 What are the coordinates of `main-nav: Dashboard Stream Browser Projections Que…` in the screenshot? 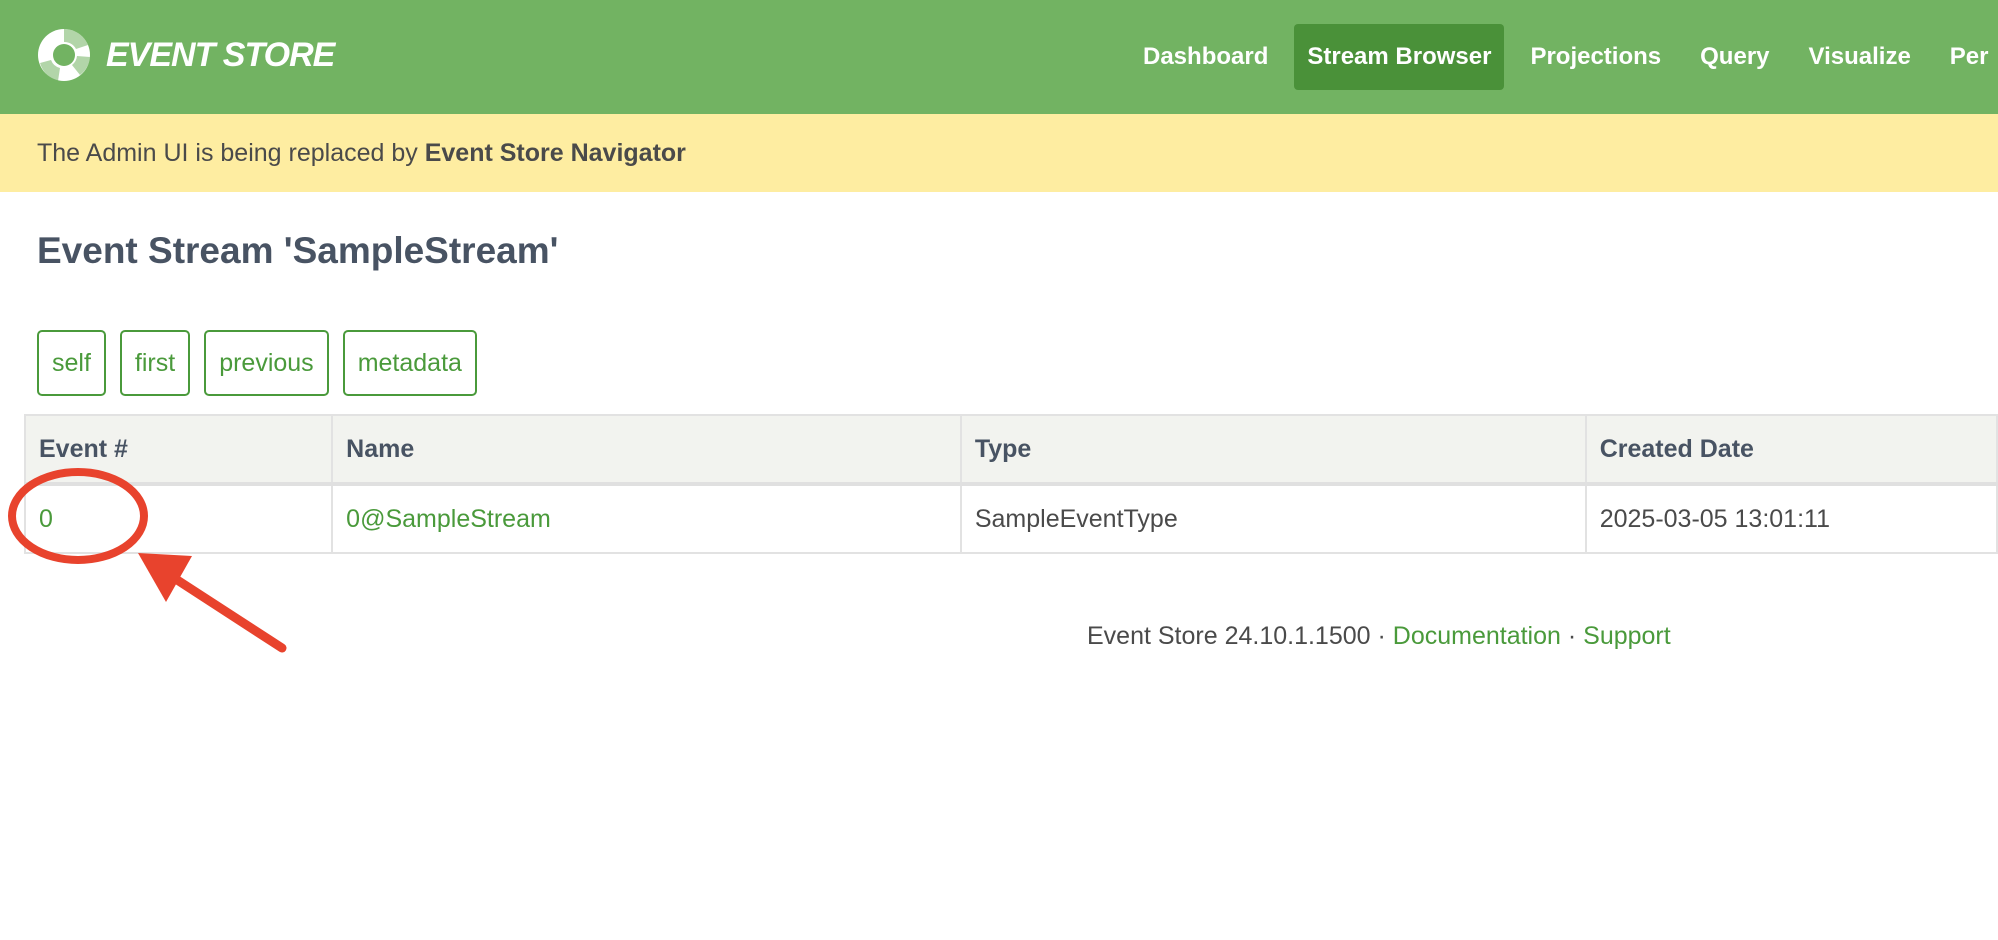 It's located at (1564, 57).